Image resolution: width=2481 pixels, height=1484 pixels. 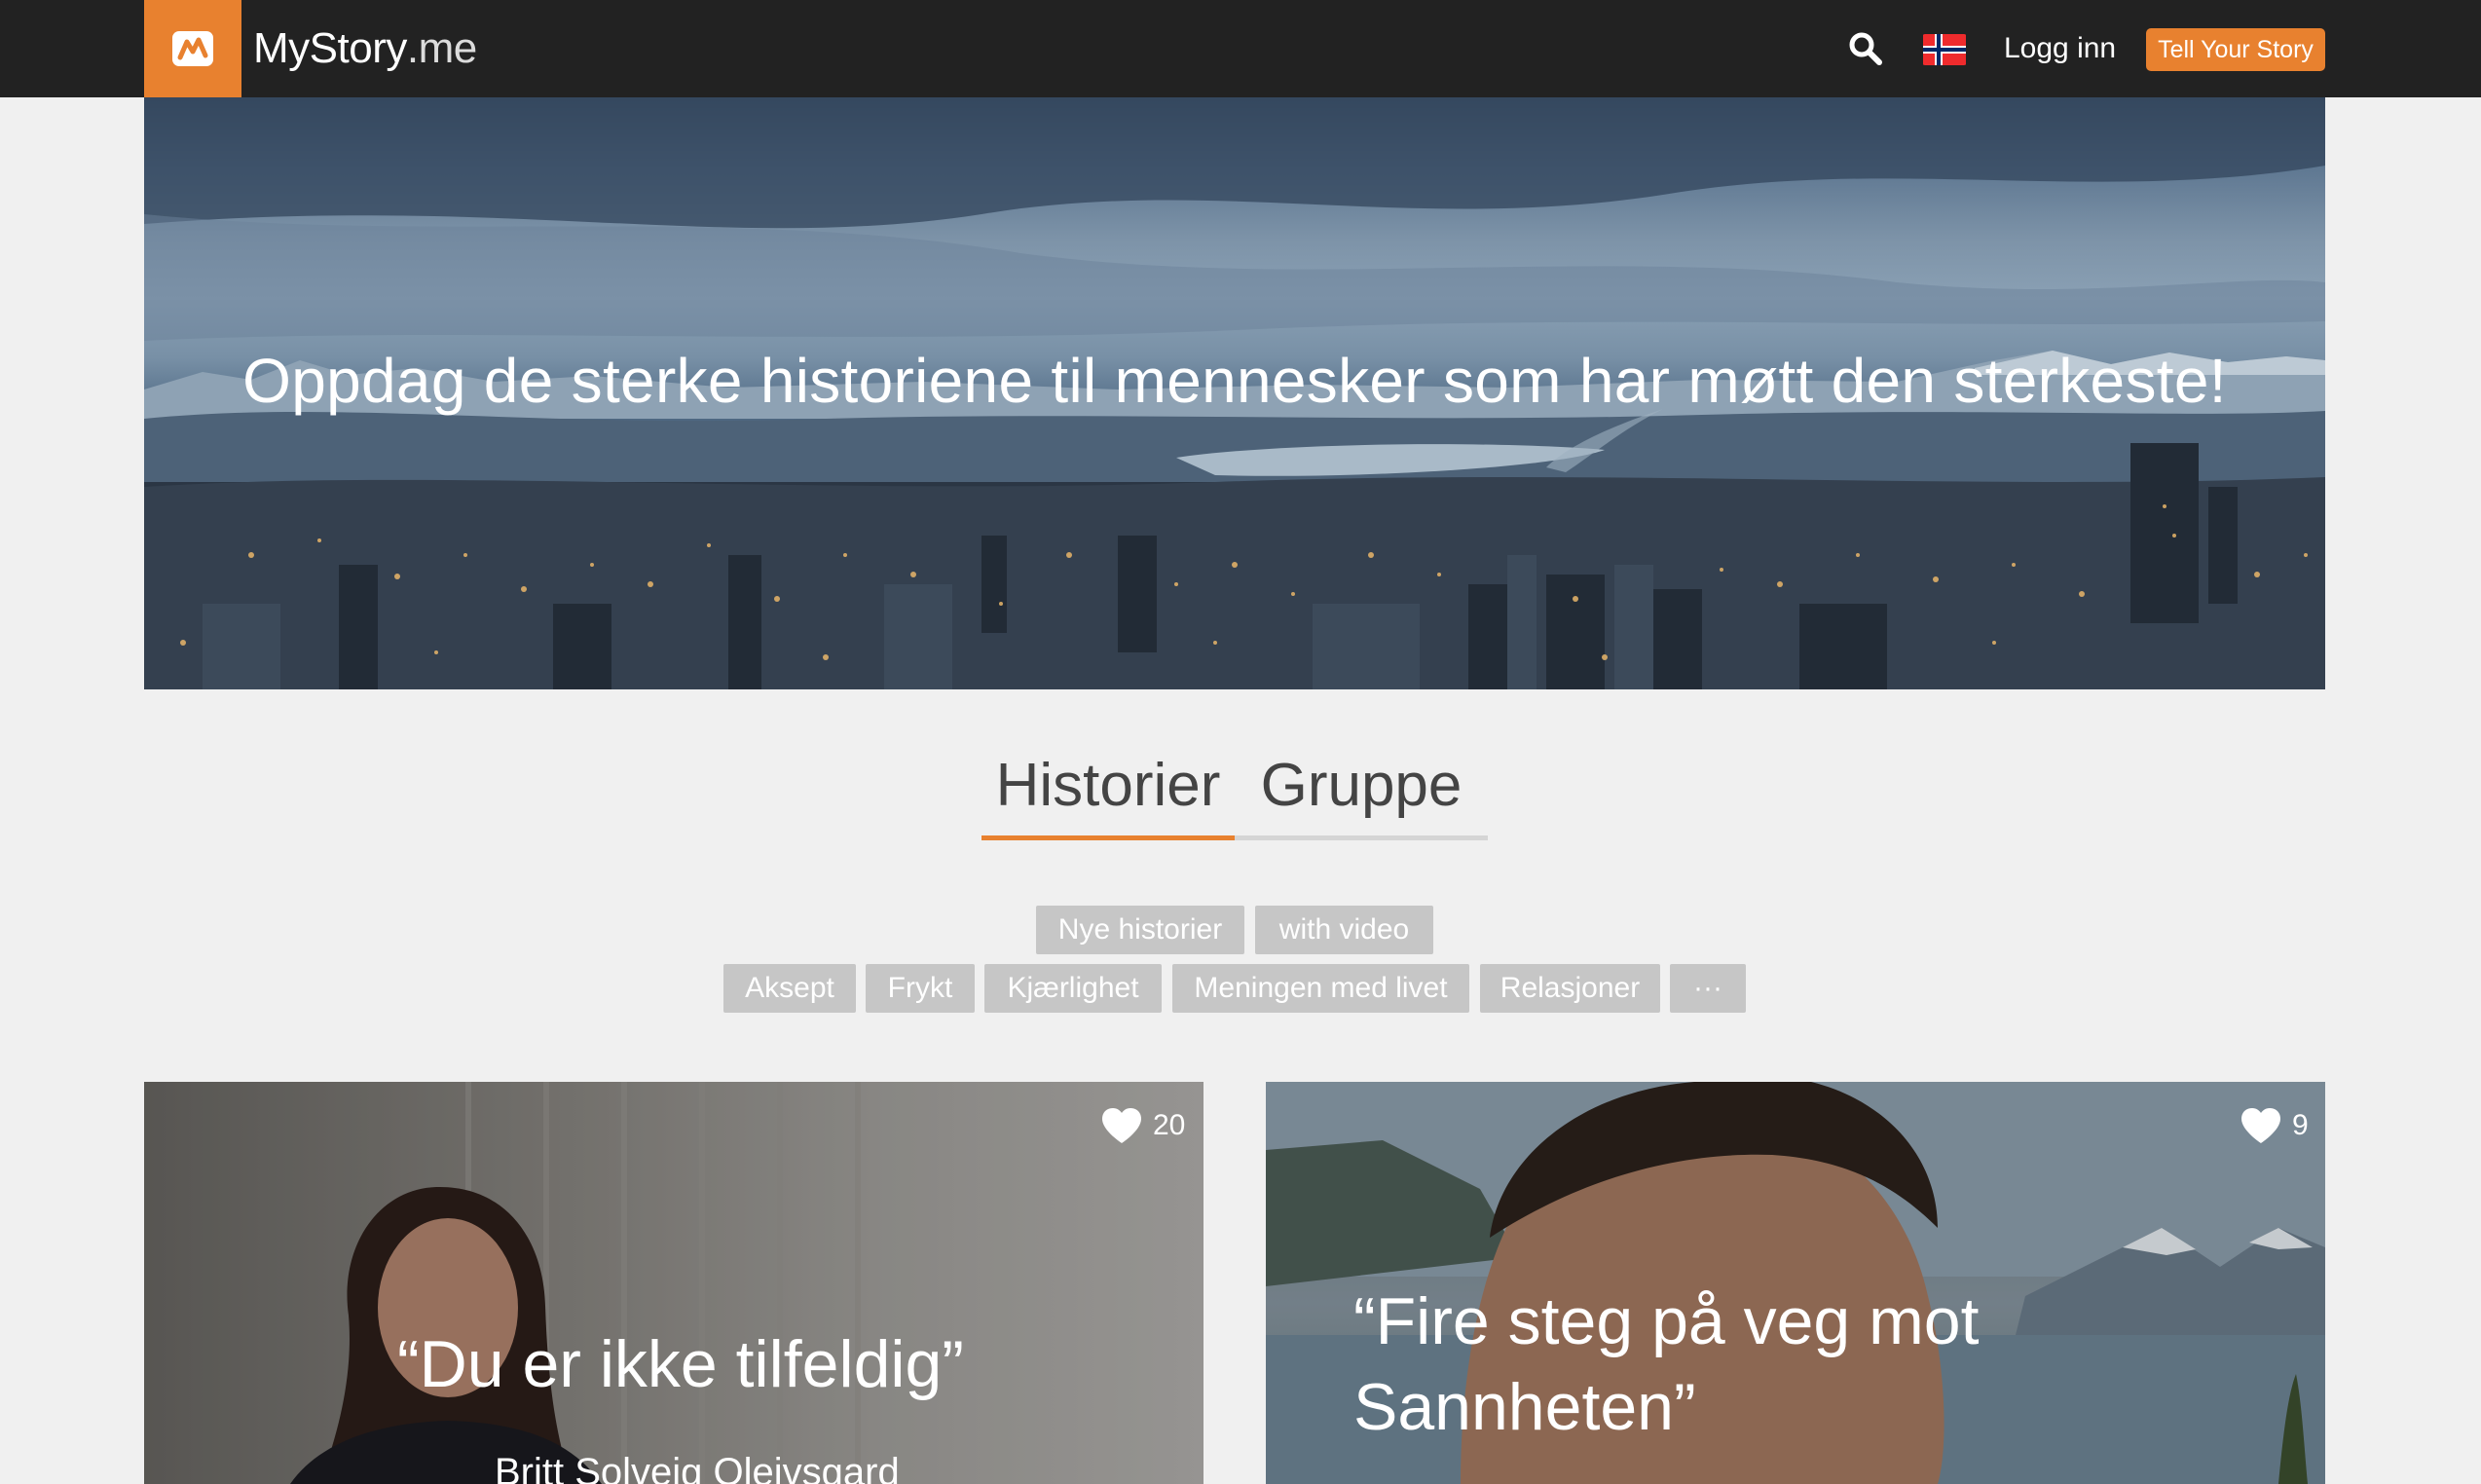 I want to click on tab-gruppe: Gruppe, so click(x=1361, y=786).